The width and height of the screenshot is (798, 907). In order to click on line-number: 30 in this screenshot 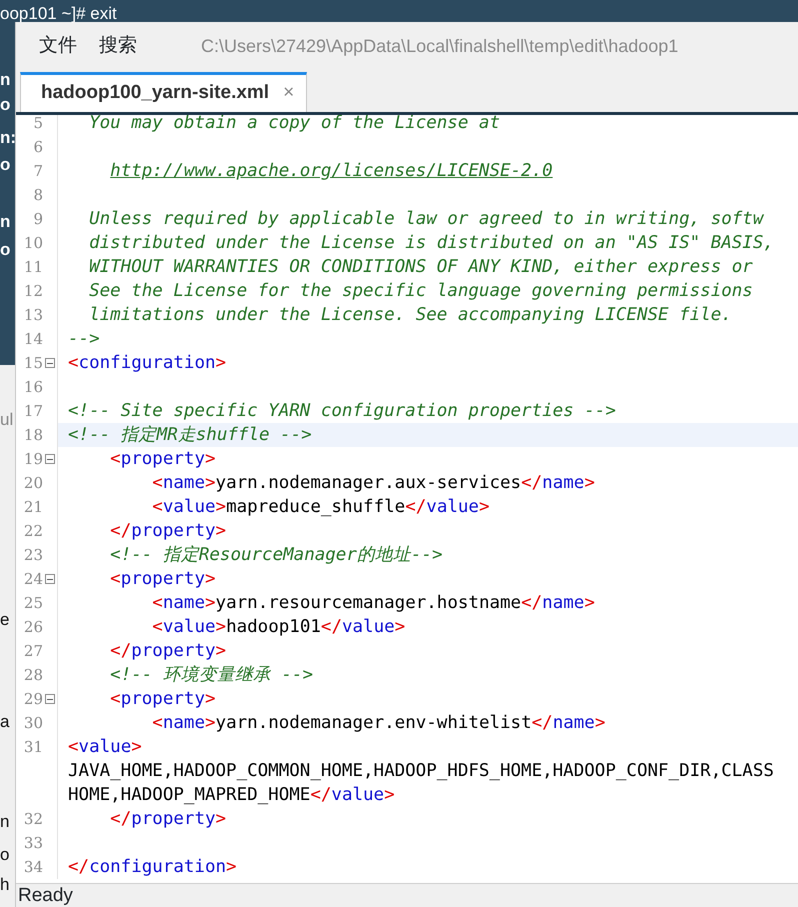, I will do `click(32, 723)`.